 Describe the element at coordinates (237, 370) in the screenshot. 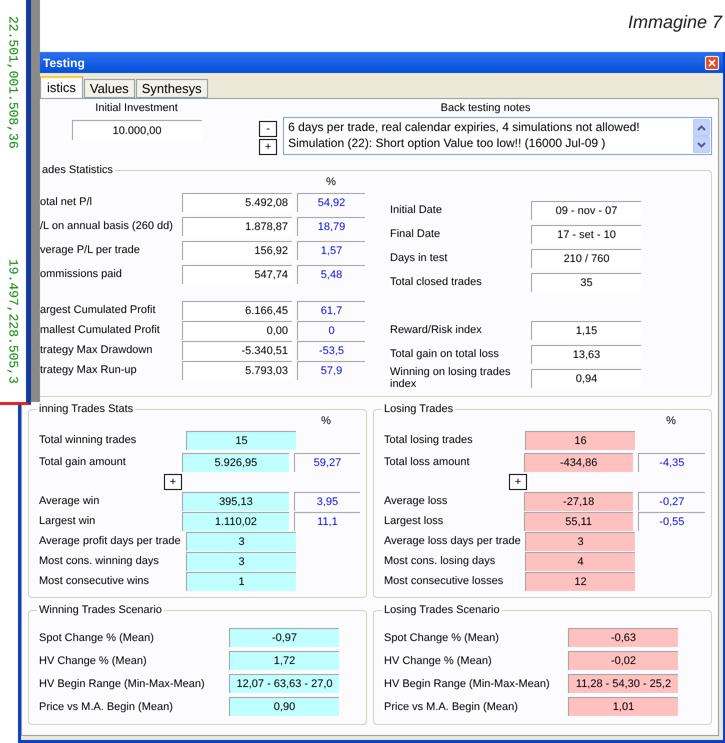

I see `value-field: 5.793,03` at that location.